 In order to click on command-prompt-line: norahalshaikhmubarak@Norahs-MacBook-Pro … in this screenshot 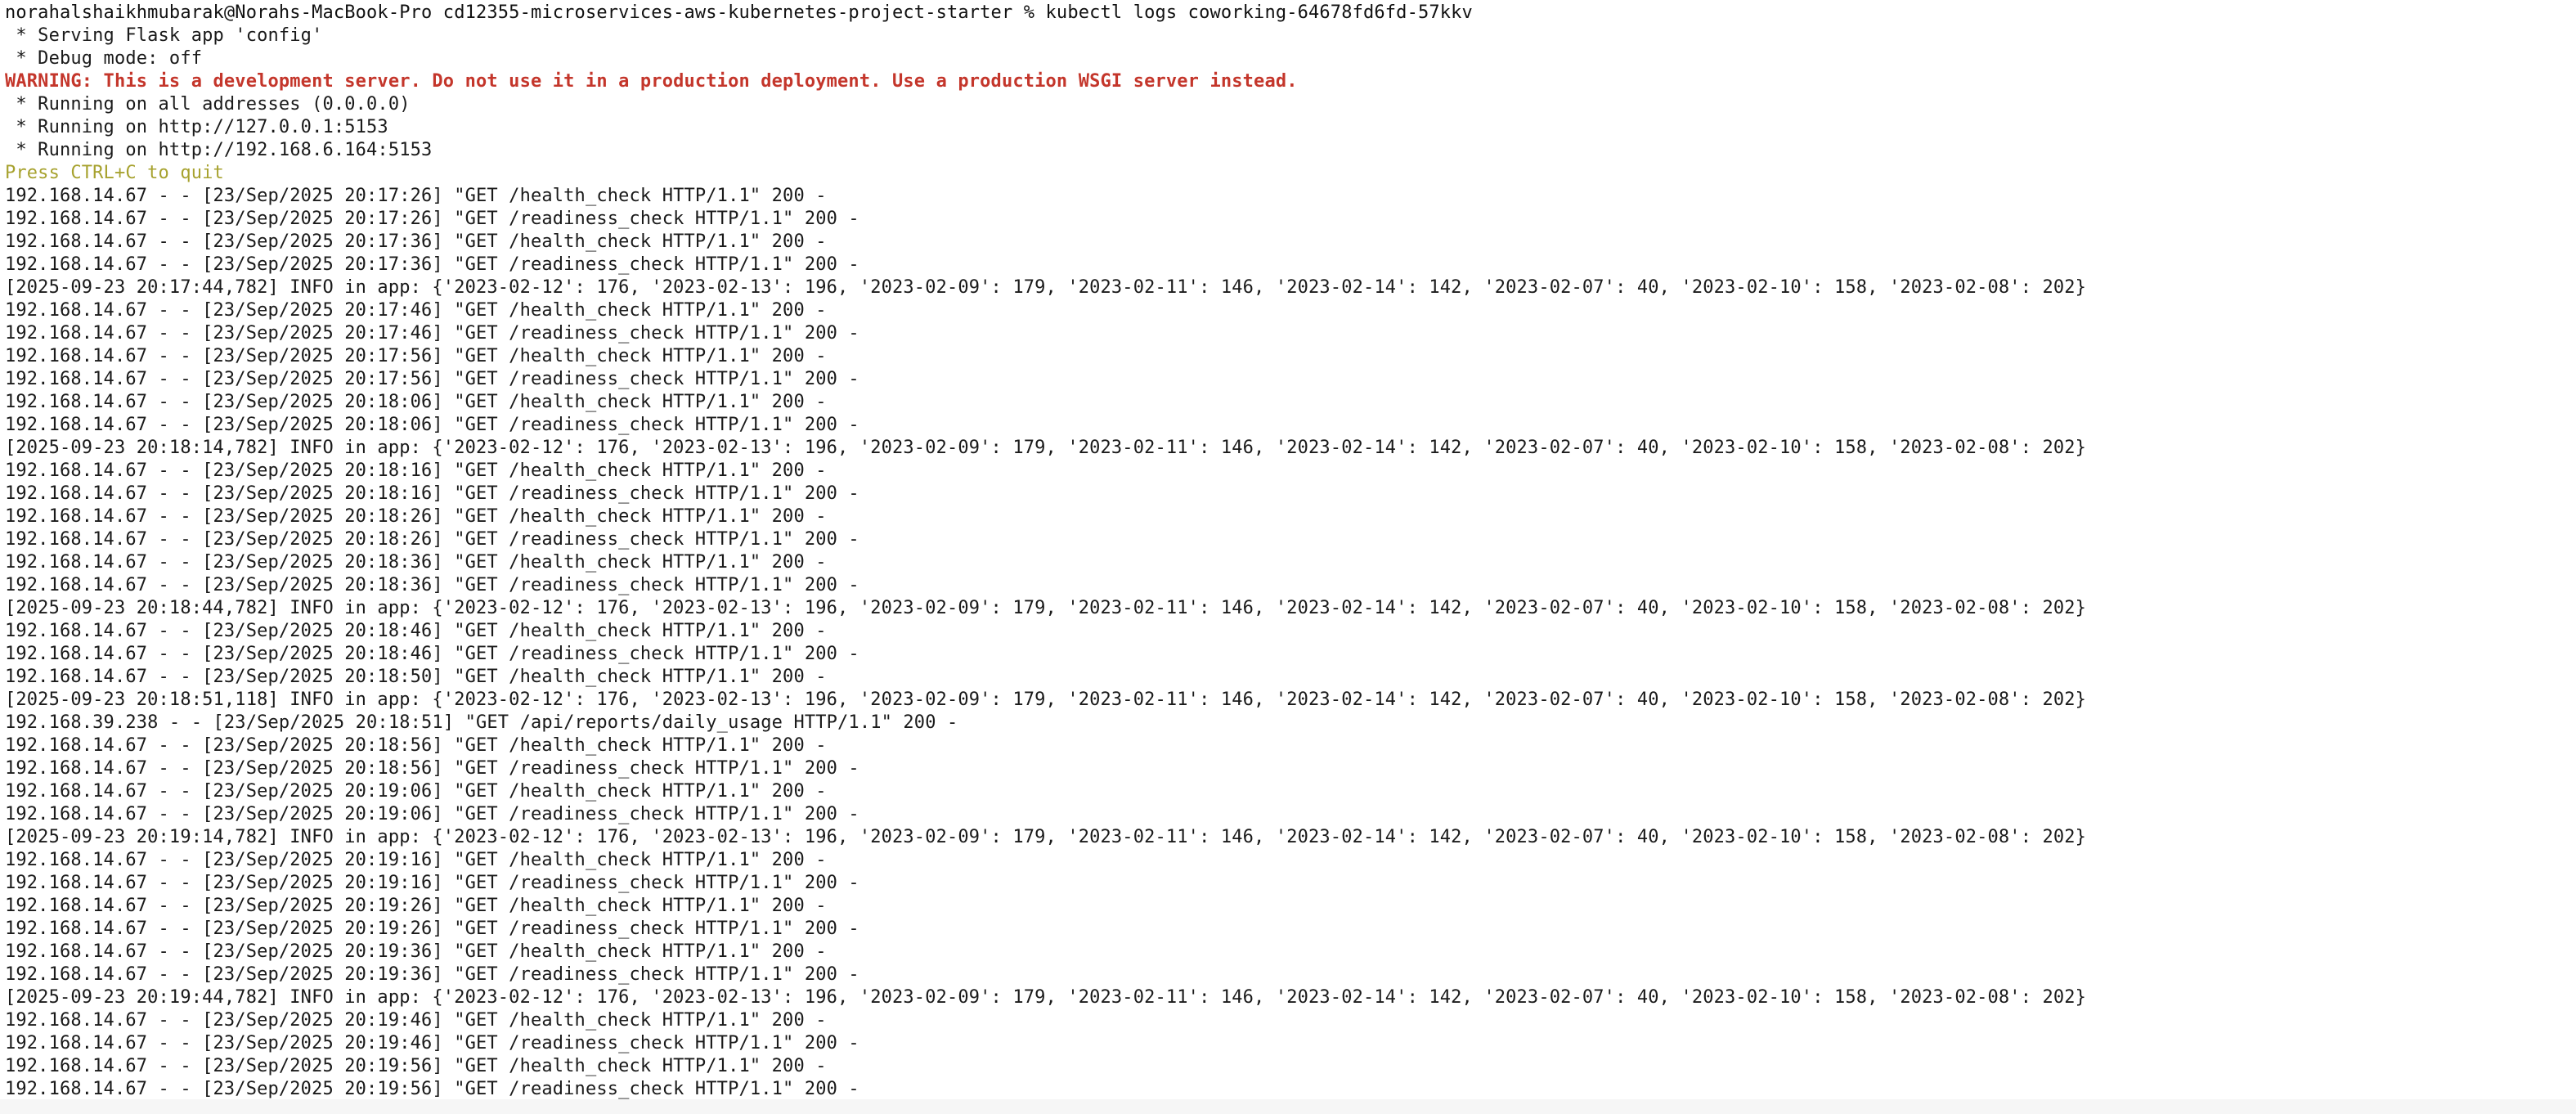, I will do `click(739, 13)`.